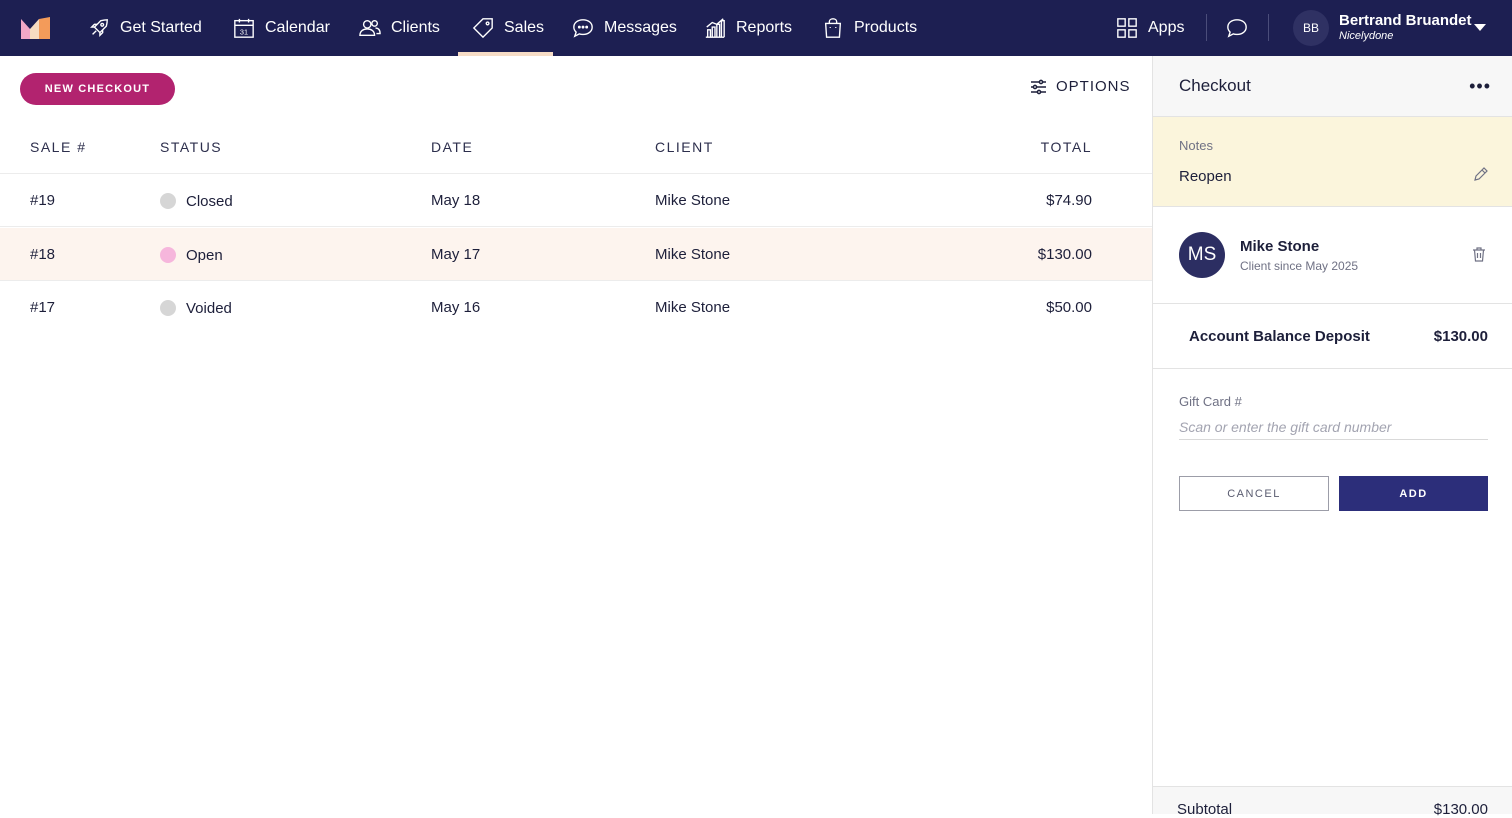 This screenshot has height=818, width=1512. What do you see at coordinates (1064, 254) in the screenshot?
I see `sale-total: $130.00` at bounding box center [1064, 254].